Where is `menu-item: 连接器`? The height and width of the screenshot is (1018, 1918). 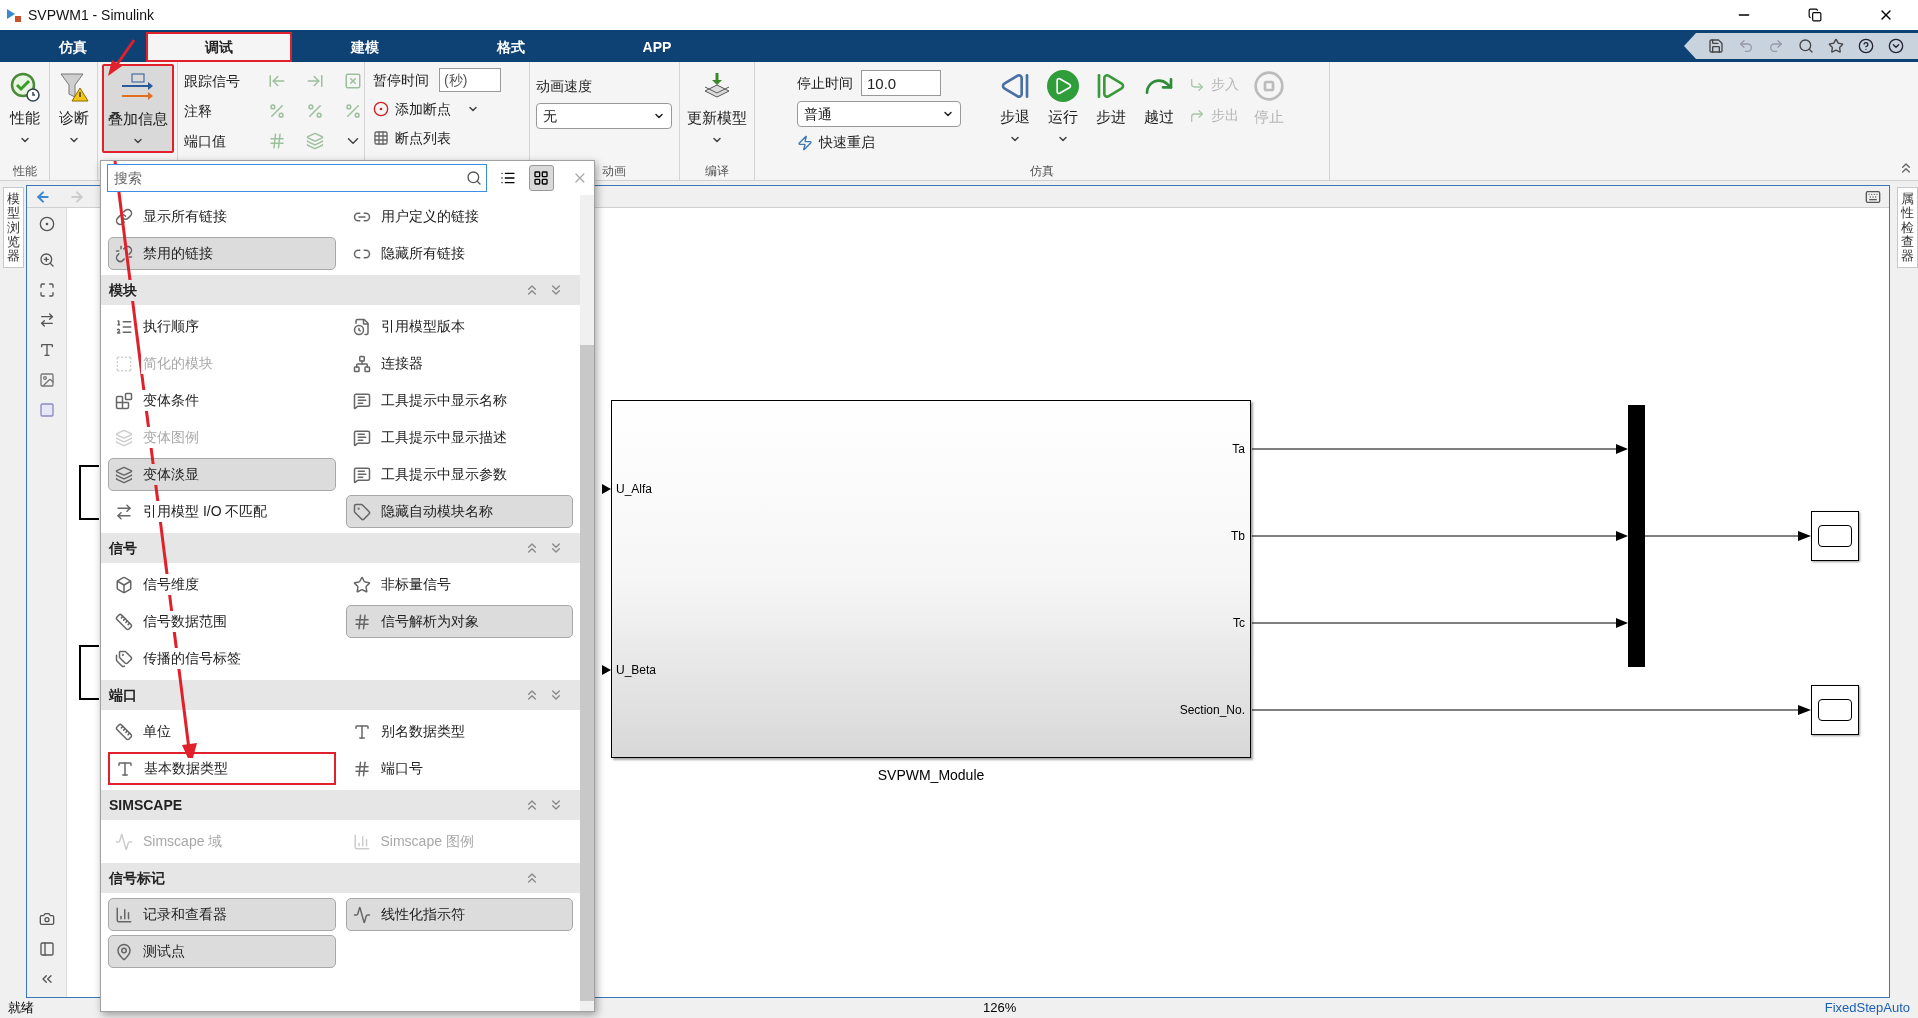 menu-item: 连接器 is located at coordinates (459, 363).